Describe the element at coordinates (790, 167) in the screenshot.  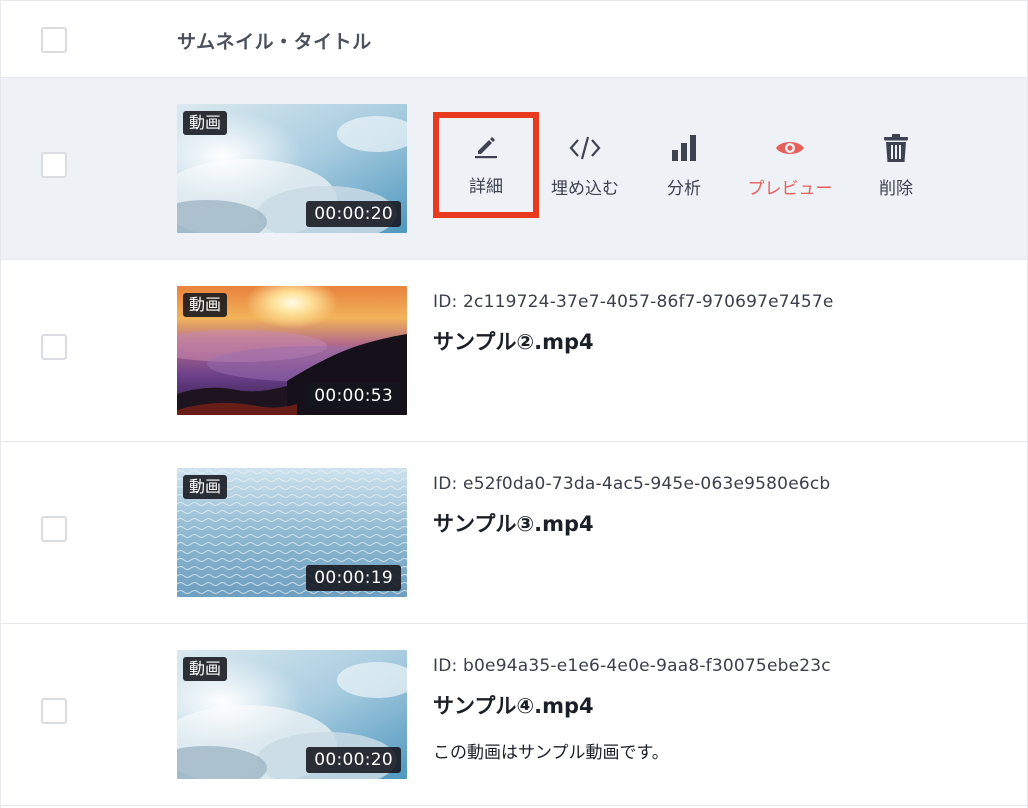
I see `preview-button: プレビュー` at that location.